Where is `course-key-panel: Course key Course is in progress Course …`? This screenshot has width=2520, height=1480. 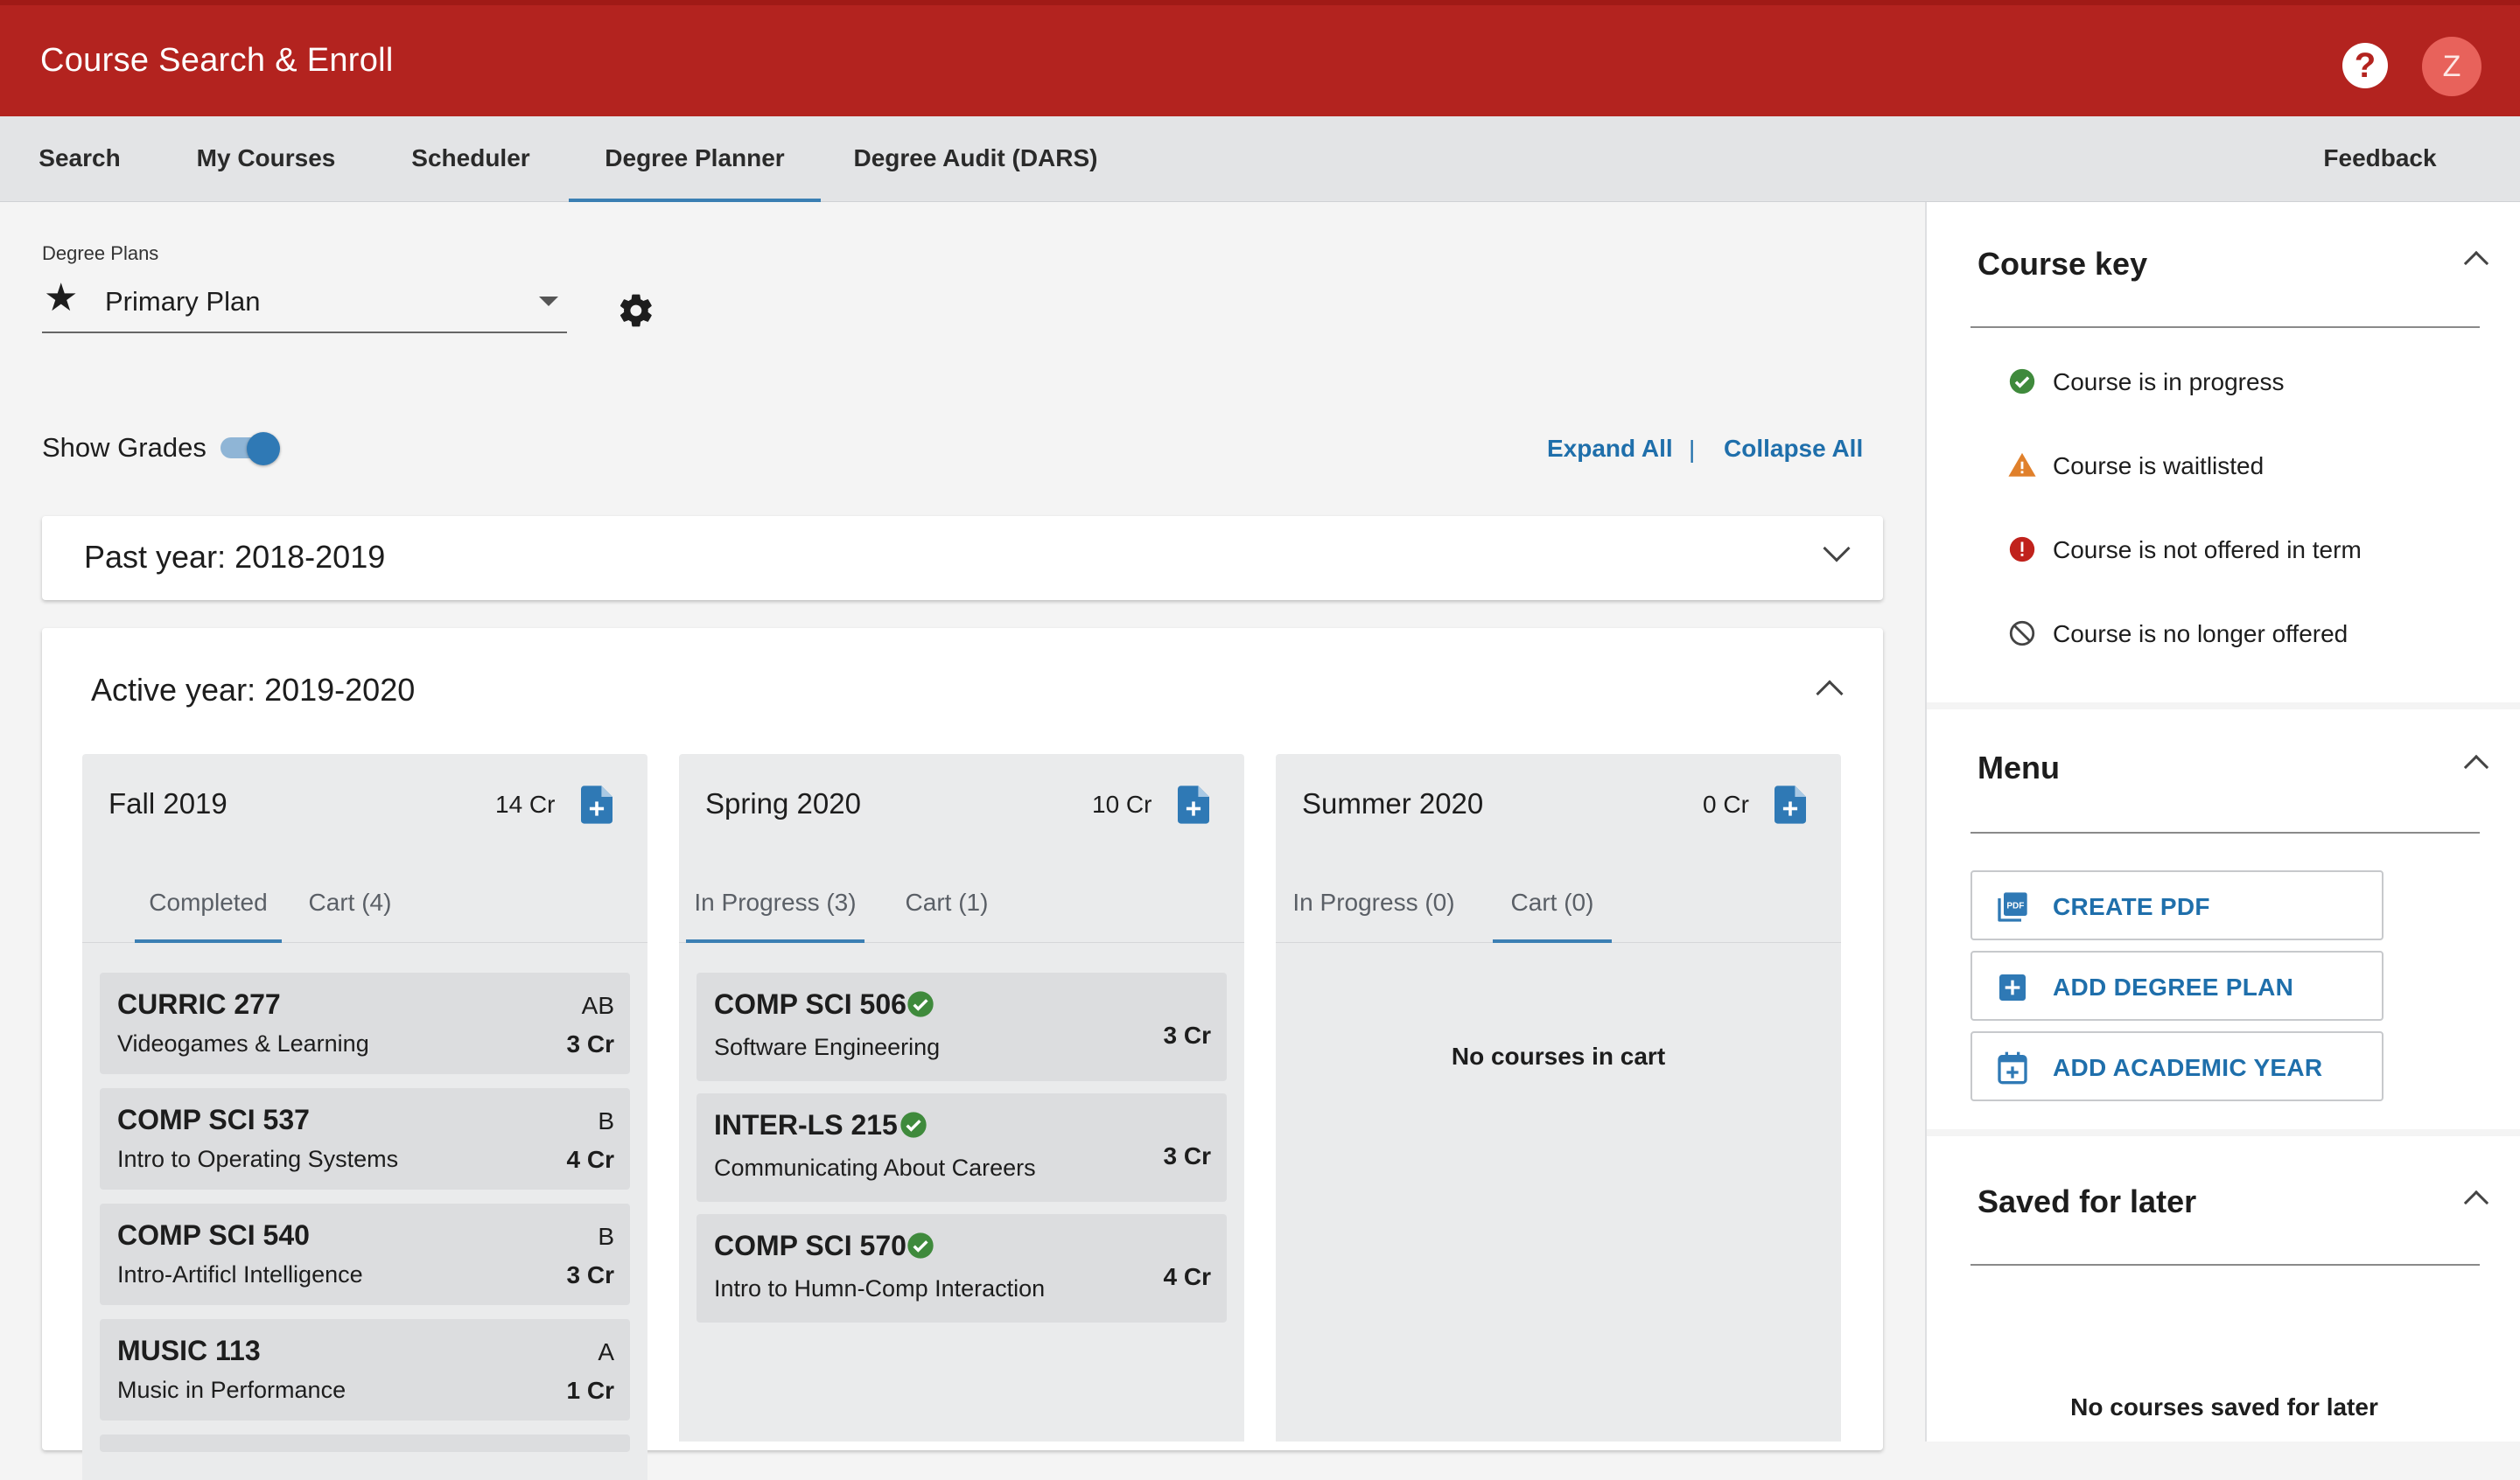
course-key-panel: Course key Course is in progress Course … is located at coordinates (2223, 452).